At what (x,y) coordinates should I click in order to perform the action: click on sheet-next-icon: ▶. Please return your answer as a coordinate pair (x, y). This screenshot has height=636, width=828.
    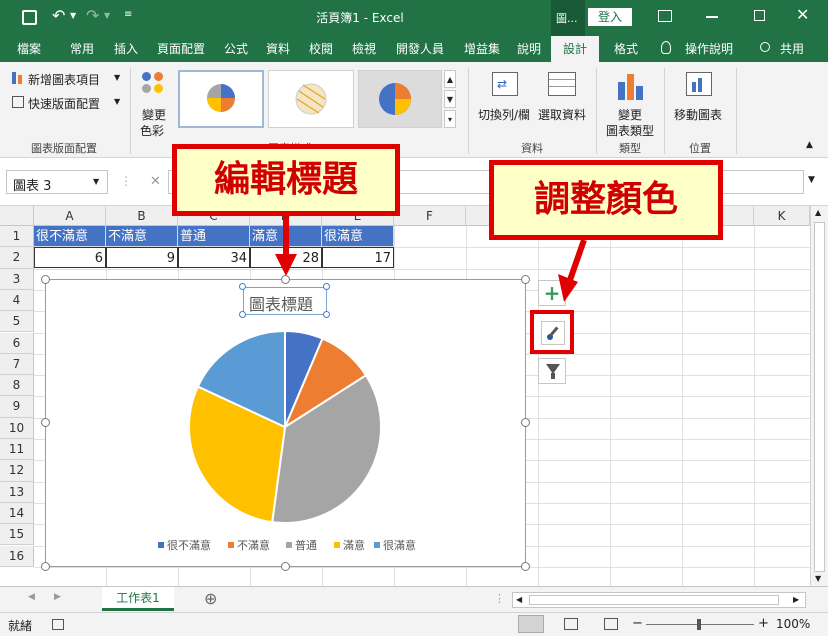
    Looking at the image, I should click on (57, 597).